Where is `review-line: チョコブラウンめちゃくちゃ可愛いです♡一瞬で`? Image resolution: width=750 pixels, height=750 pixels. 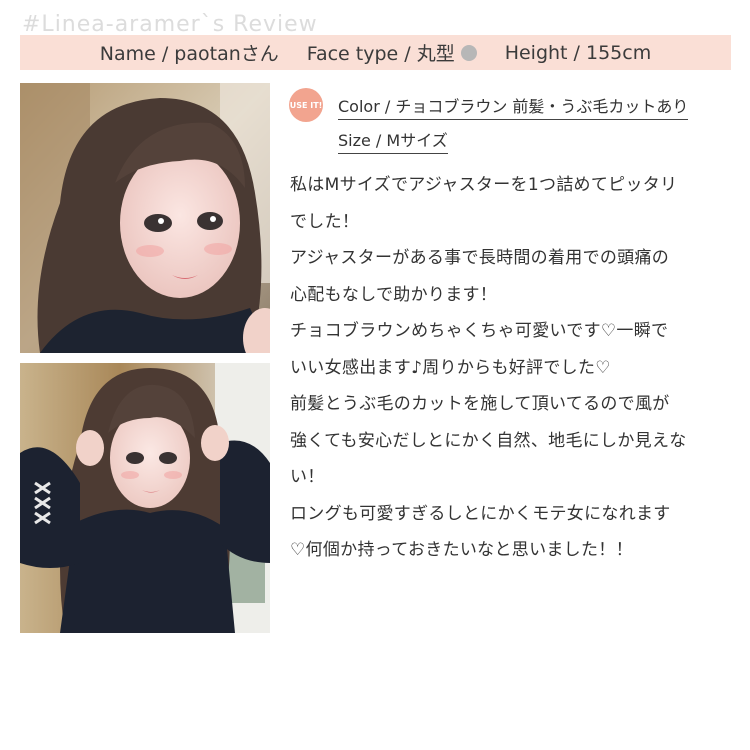
review-line: チョコブラウンめちゃくちゃ可愛いです♡一瞬で is located at coordinates (479, 331).